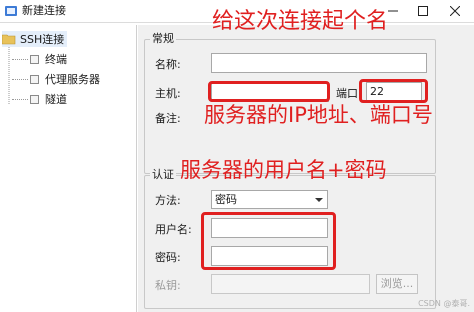 The height and width of the screenshot is (312, 474). What do you see at coordinates (56, 59) in the screenshot?
I see `tree-item-label: 终端` at bounding box center [56, 59].